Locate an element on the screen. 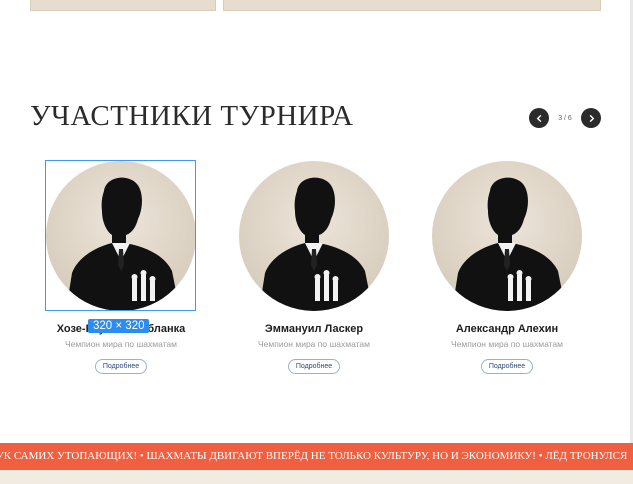 The image size is (633, 484). carousel-pager: 3 / 6 is located at coordinates (565, 118).